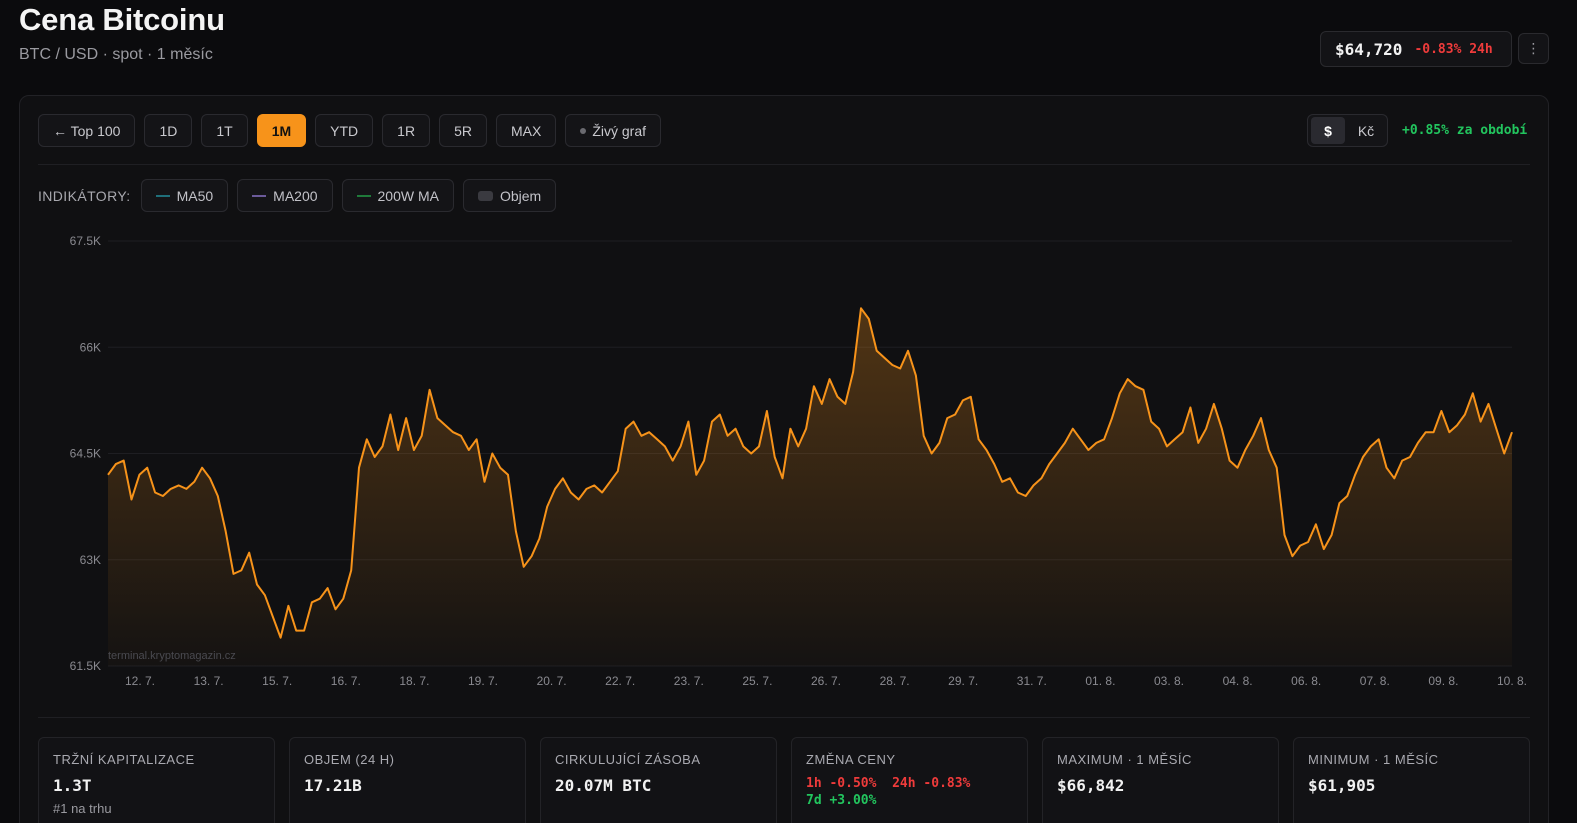  Describe the element at coordinates (259, 195) in the screenshot. I see `ma200-line-icon` at that location.